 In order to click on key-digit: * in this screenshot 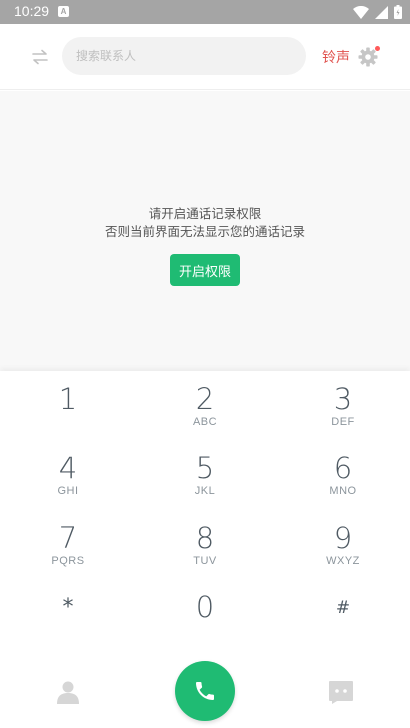, I will do `click(68, 607)`.